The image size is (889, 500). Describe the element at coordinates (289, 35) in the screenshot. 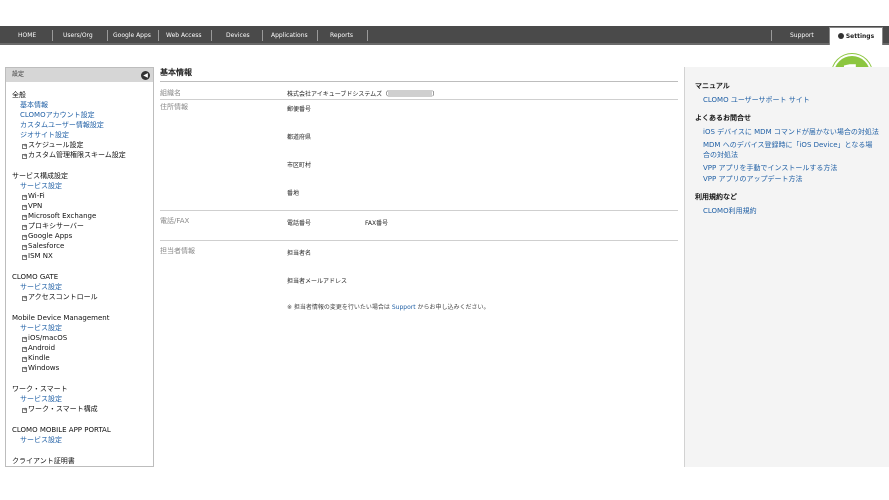

I see `nav-applications: Applications` at that location.